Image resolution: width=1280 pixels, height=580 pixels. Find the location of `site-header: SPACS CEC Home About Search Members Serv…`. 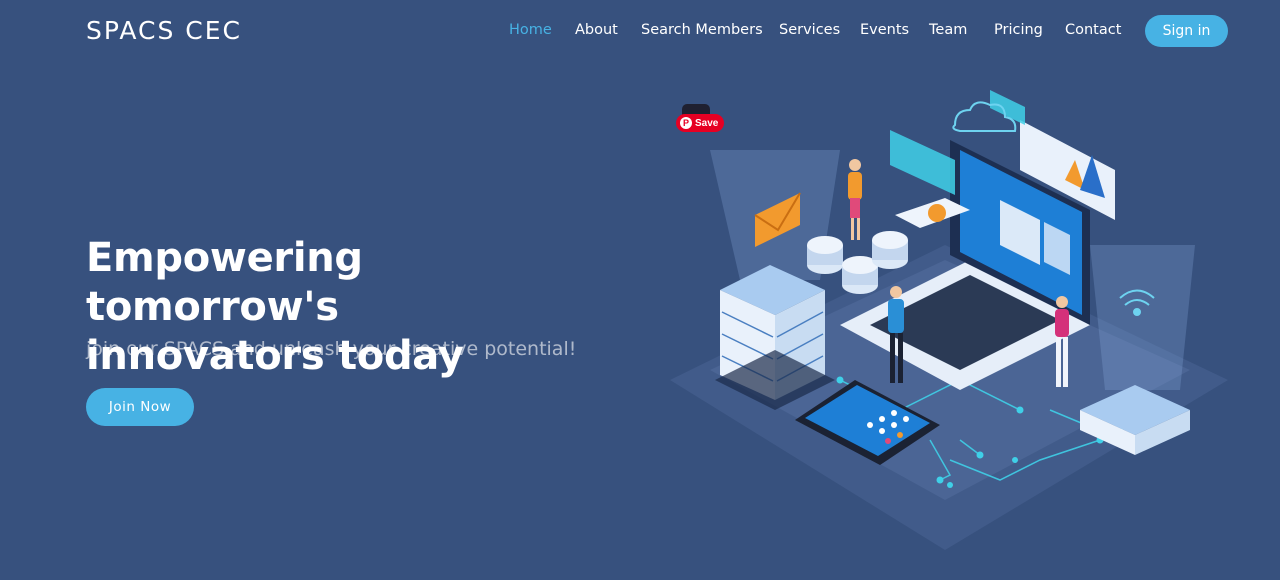

site-header: SPACS CEC Home About Search Members Serv… is located at coordinates (640, 31).